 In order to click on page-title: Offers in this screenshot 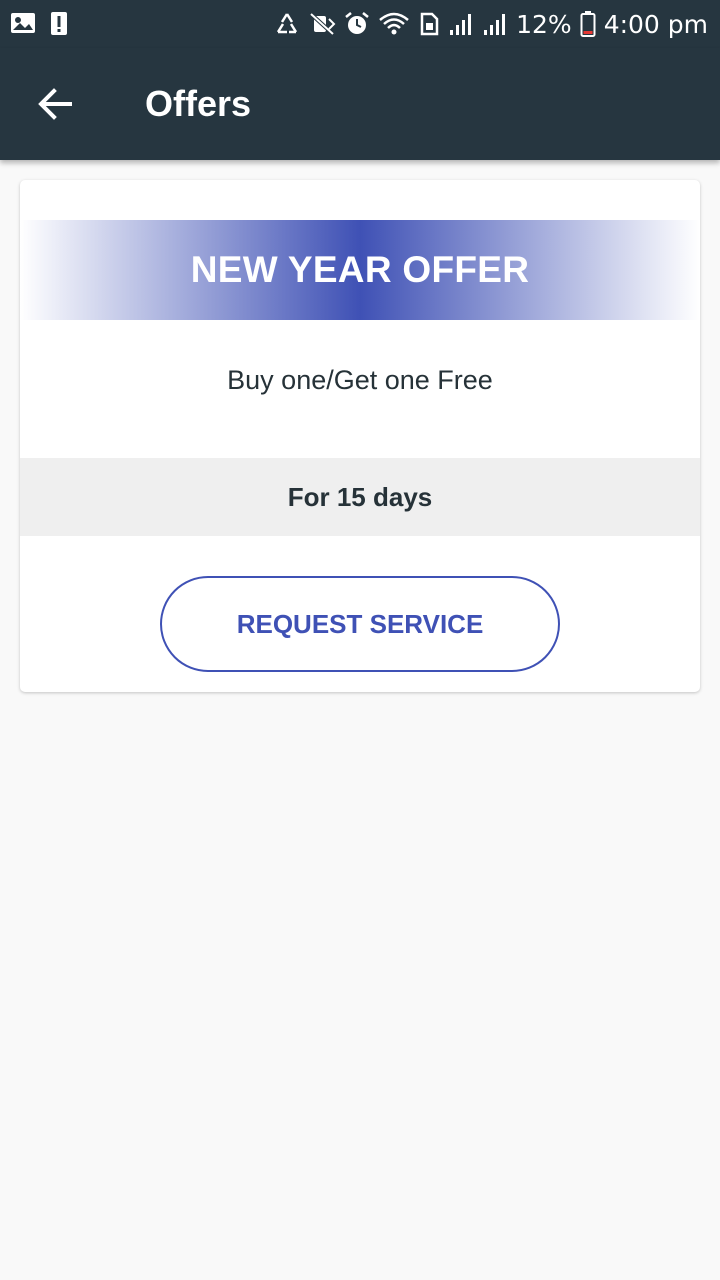, I will do `click(198, 103)`.